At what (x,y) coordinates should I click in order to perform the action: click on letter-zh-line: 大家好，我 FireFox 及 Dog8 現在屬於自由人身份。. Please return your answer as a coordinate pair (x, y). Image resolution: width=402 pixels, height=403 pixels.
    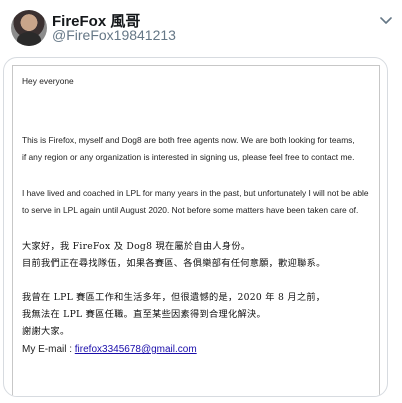
    Looking at the image, I should click on (136, 246).